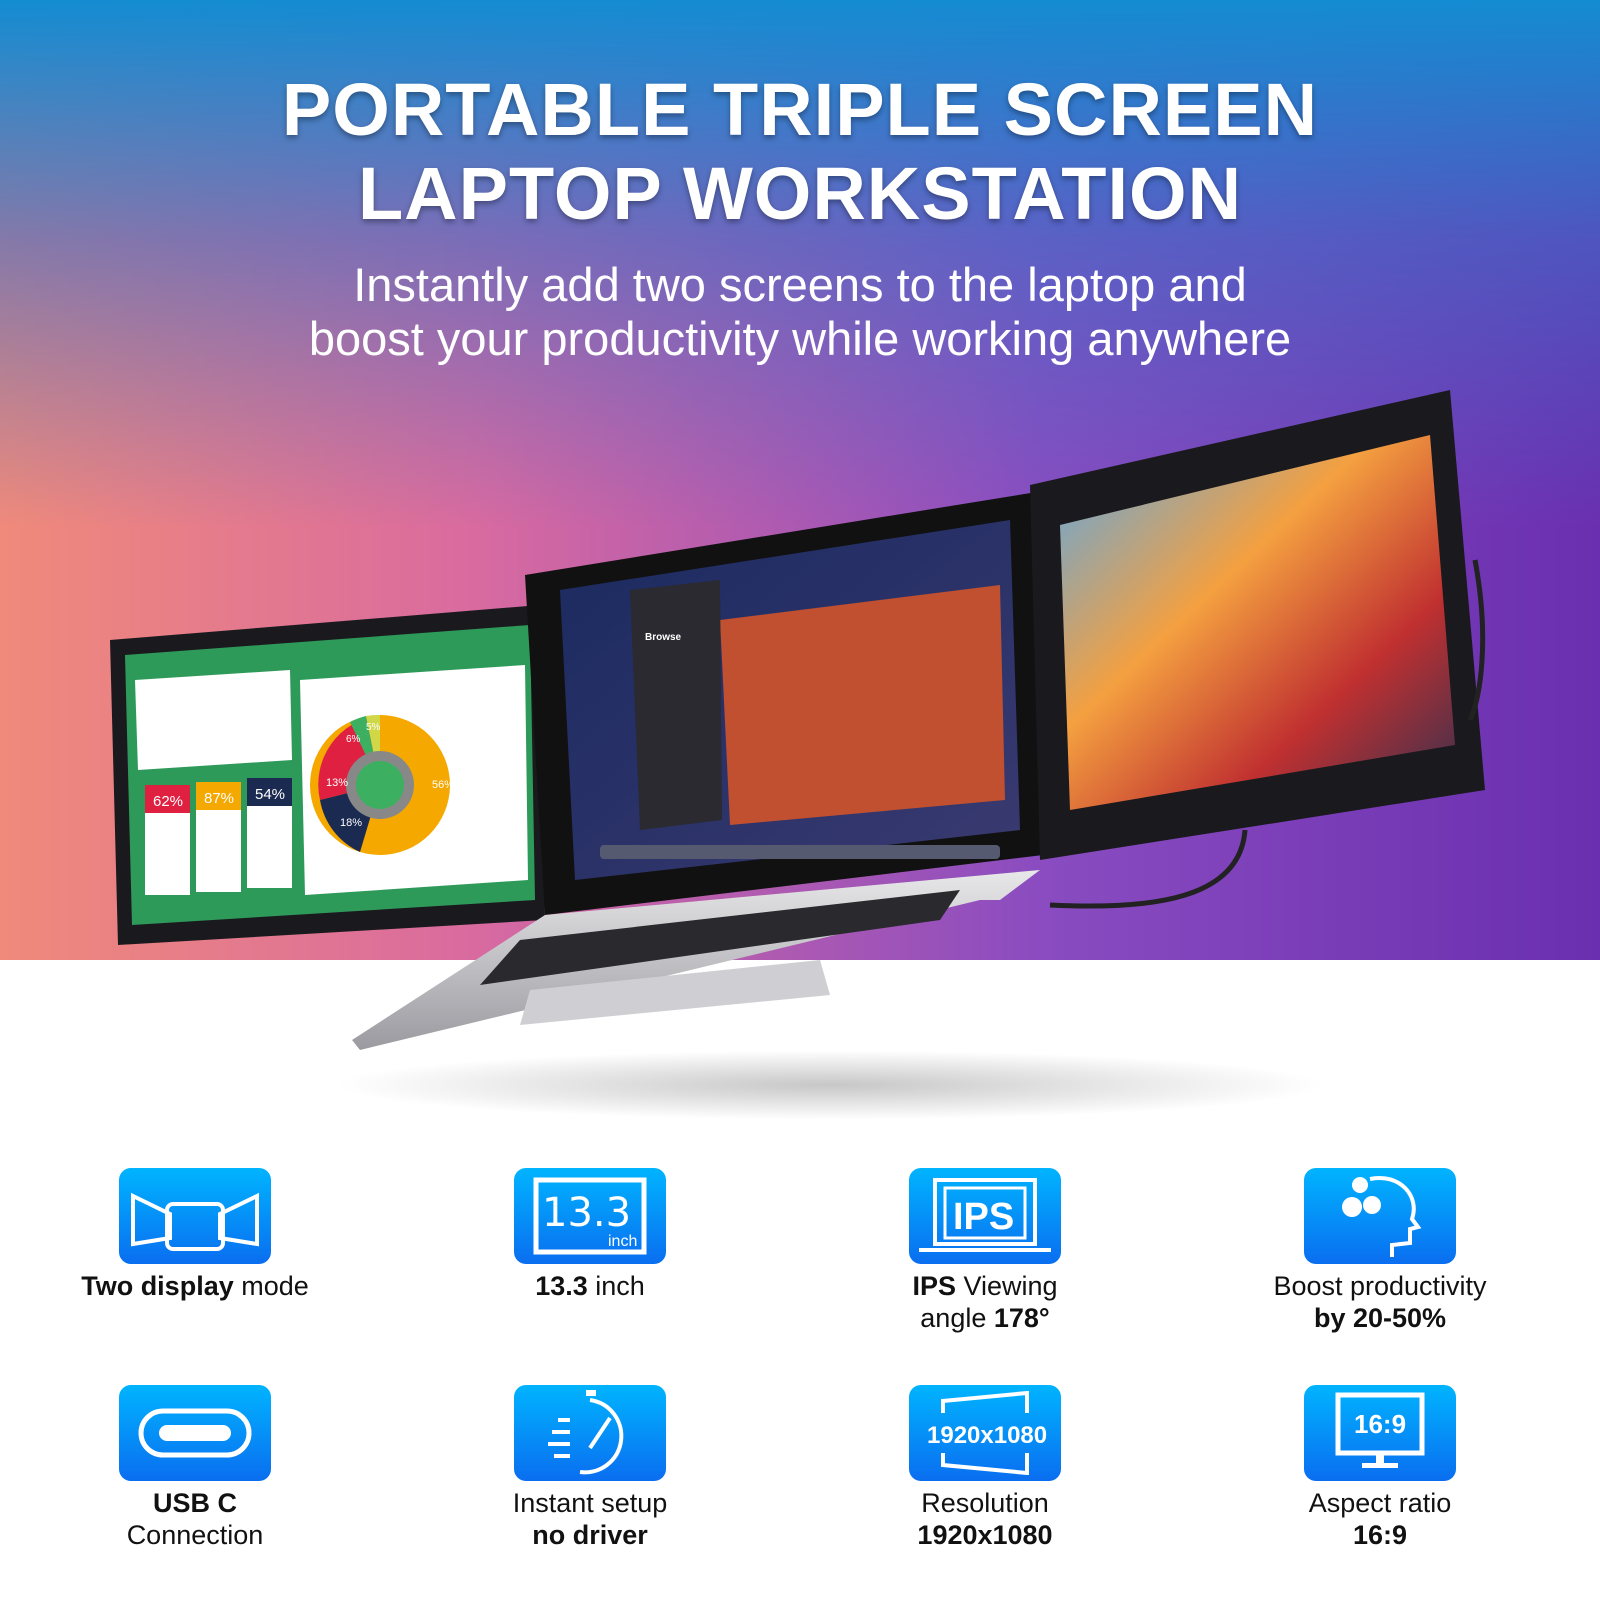 The width and height of the screenshot is (1600, 1600). What do you see at coordinates (168, 801) in the screenshot?
I see `stat-62: 62%` at bounding box center [168, 801].